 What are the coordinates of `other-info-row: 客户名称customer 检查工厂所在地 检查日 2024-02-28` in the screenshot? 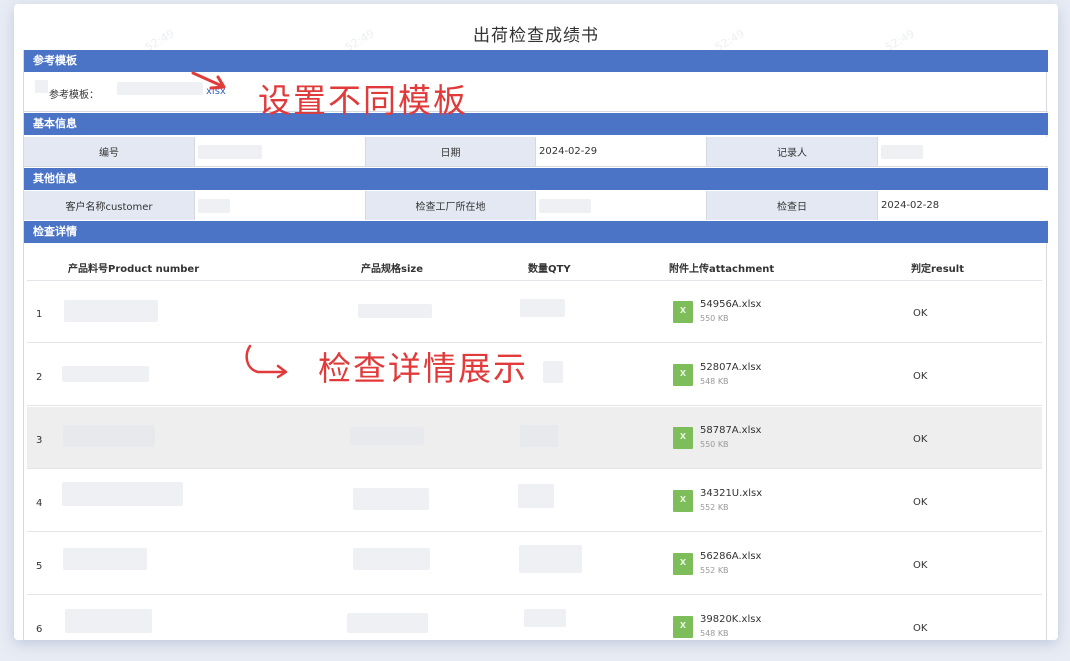 It's located at (536, 205).